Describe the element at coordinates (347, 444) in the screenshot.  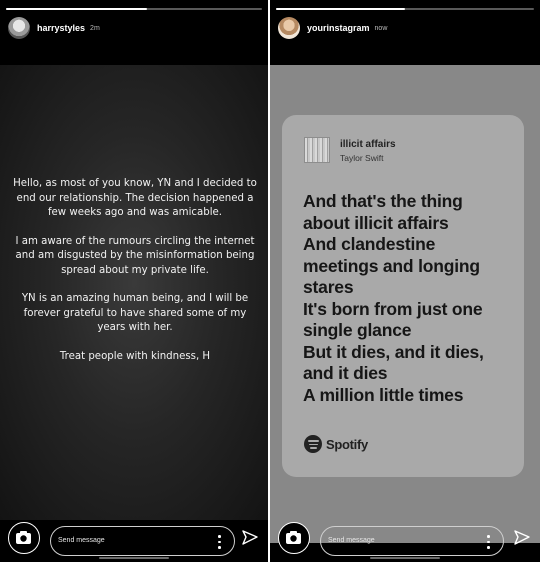
I see `spotify-label: Spotify` at that location.